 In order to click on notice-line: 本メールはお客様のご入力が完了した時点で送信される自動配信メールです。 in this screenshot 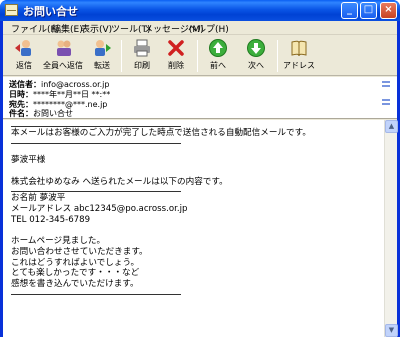, I will do `click(161, 133)`.